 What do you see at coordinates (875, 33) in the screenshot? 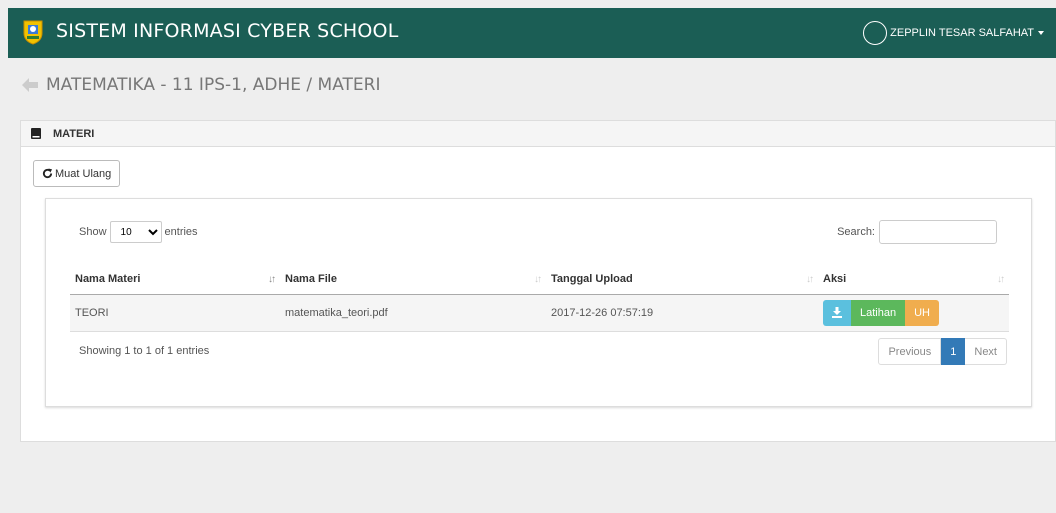
I see `avatar` at bounding box center [875, 33].